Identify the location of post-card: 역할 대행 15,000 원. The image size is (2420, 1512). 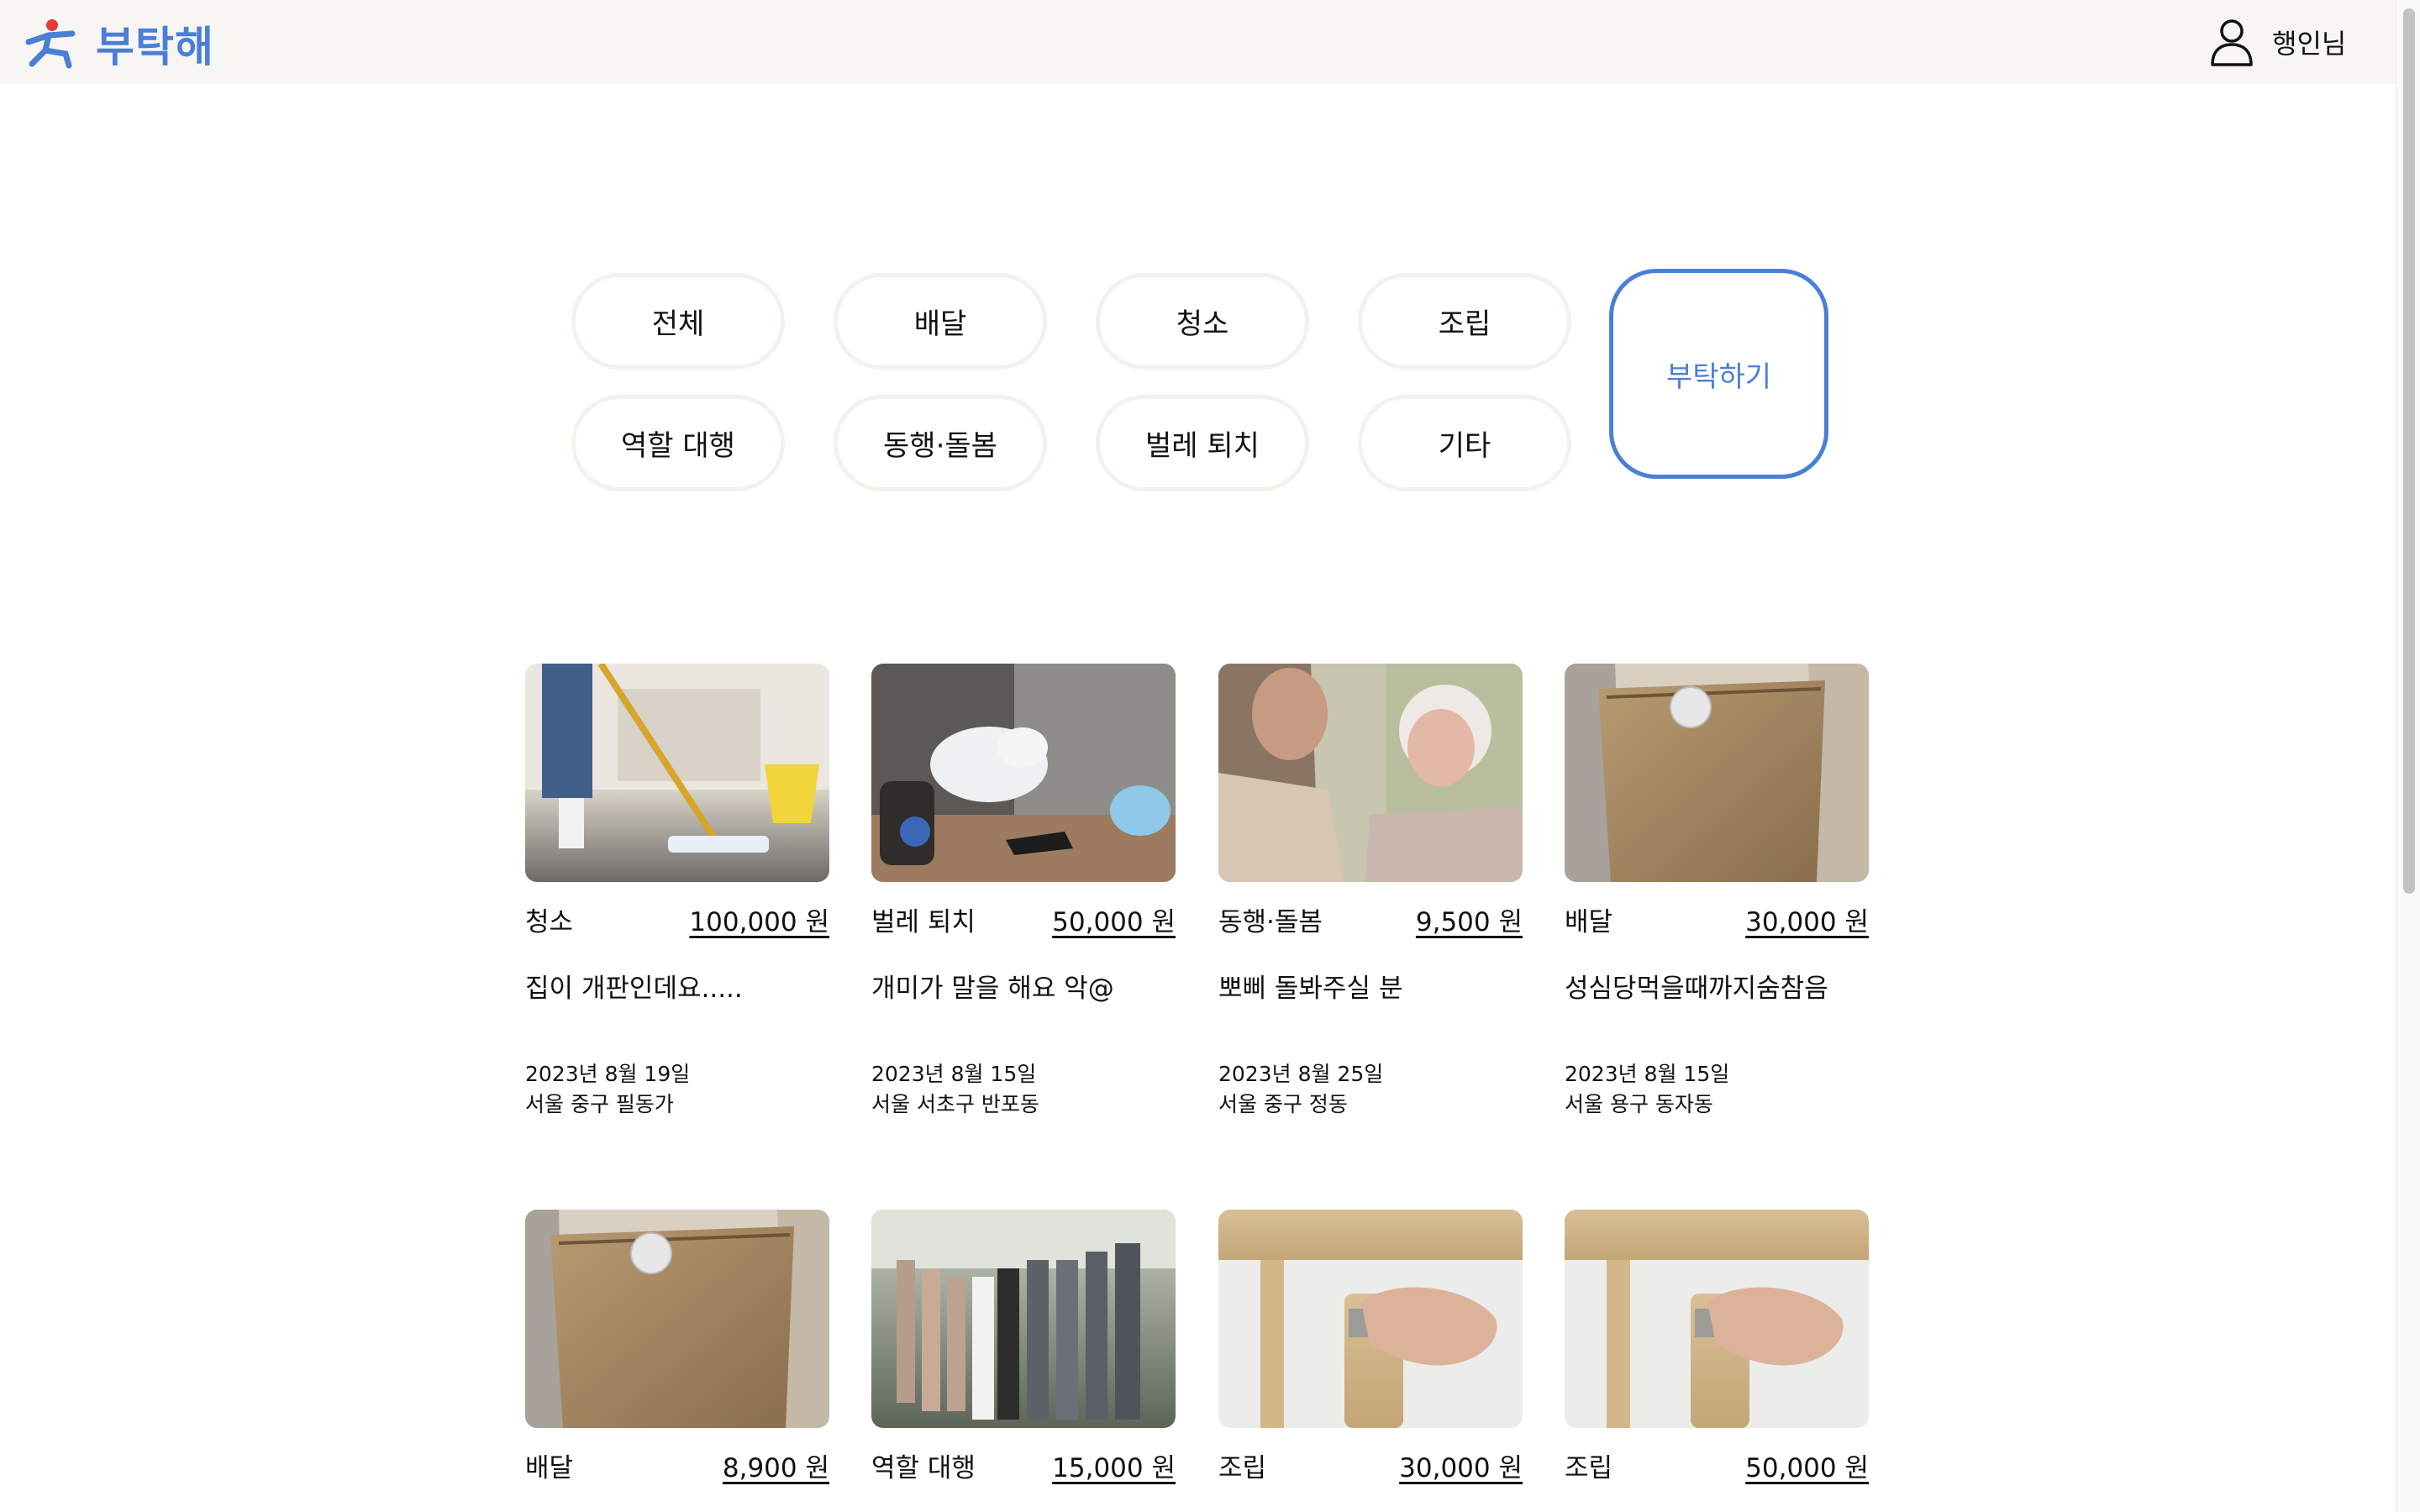
(1023, 1347).